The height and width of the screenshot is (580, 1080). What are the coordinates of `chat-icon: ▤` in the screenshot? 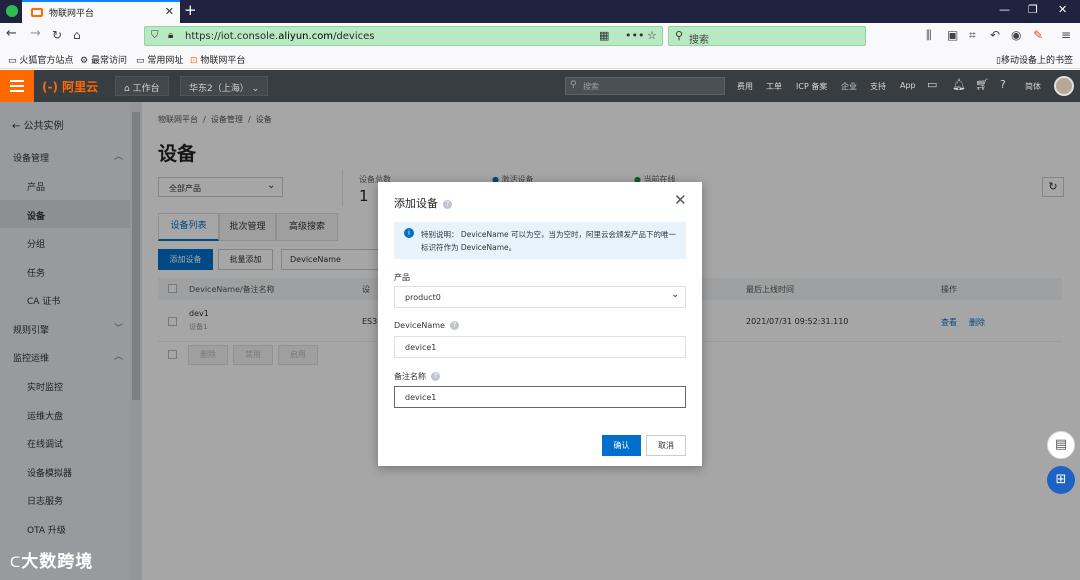 It's located at (1061, 445).